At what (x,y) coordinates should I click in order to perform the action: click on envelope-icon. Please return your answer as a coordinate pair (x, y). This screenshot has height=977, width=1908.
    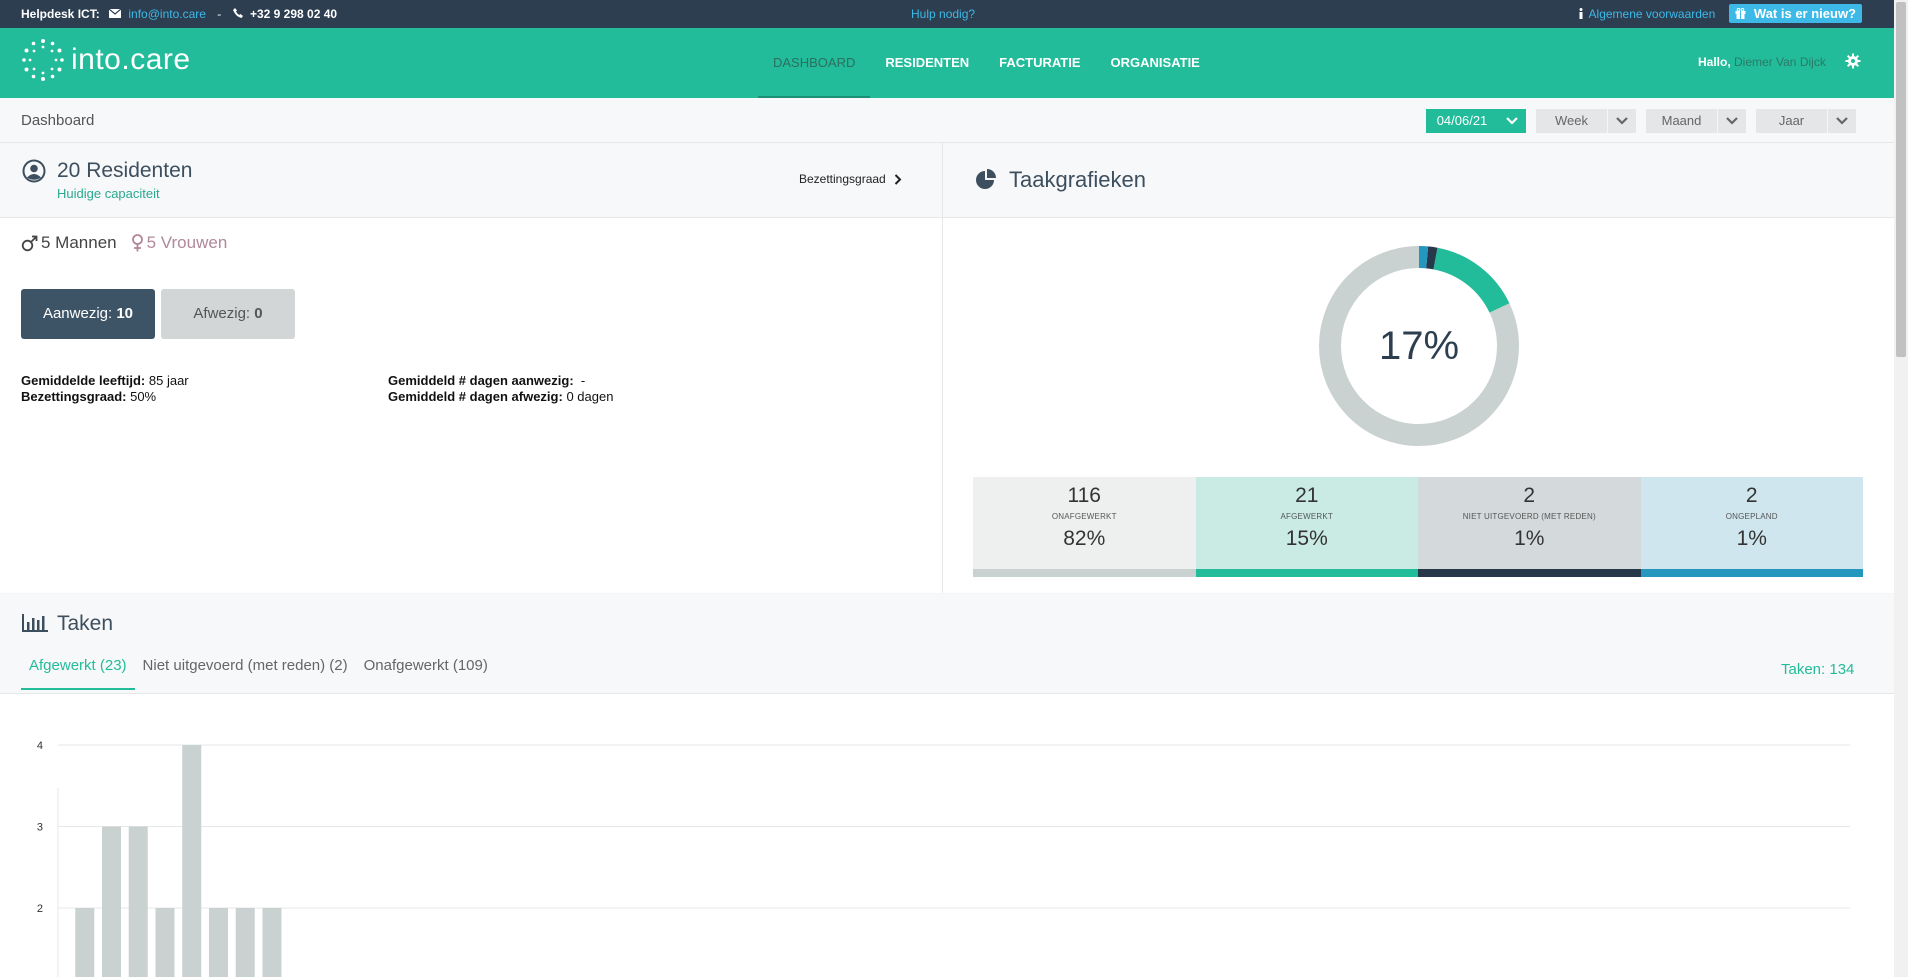
    Looking at the image, I should click on (115, 13).